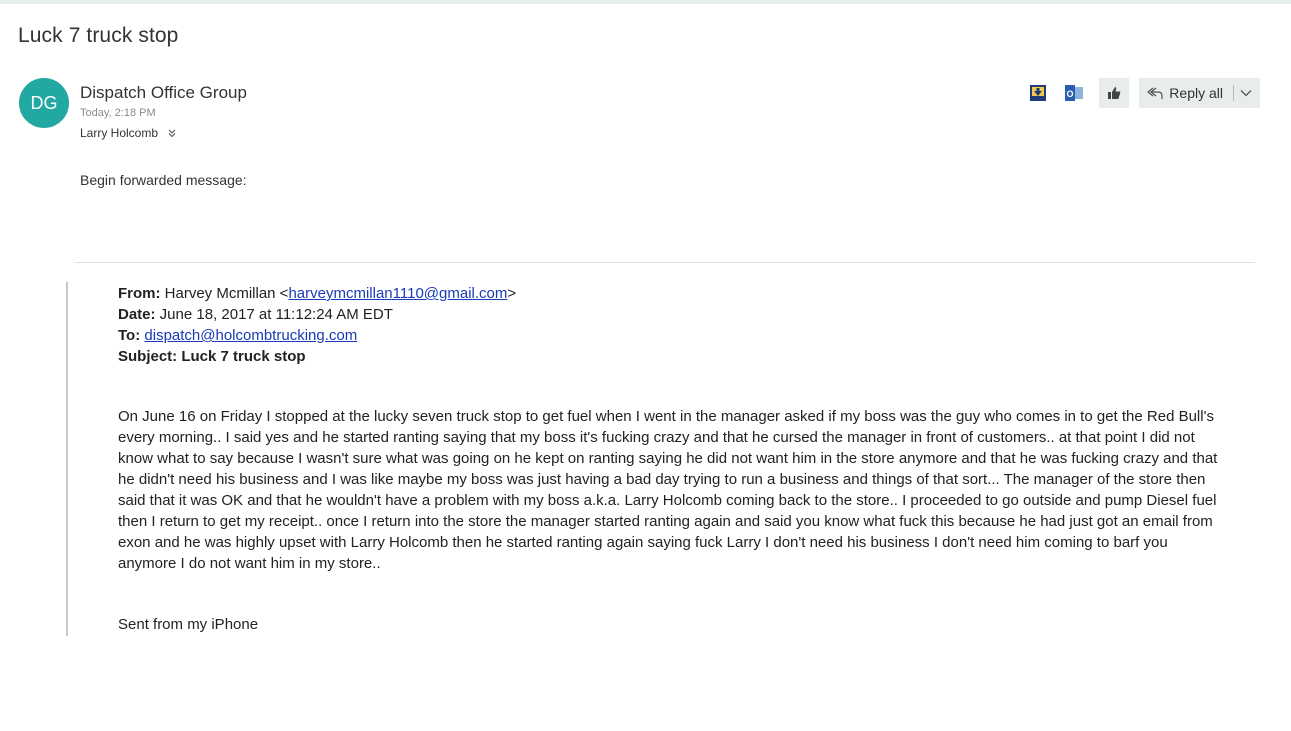 The height and width of the screenshot is (731, 1291). What do you see at coordinates (148, 356) in the screenshot?
I see `subject-label: Subject:` at bounding box center [148, 356].